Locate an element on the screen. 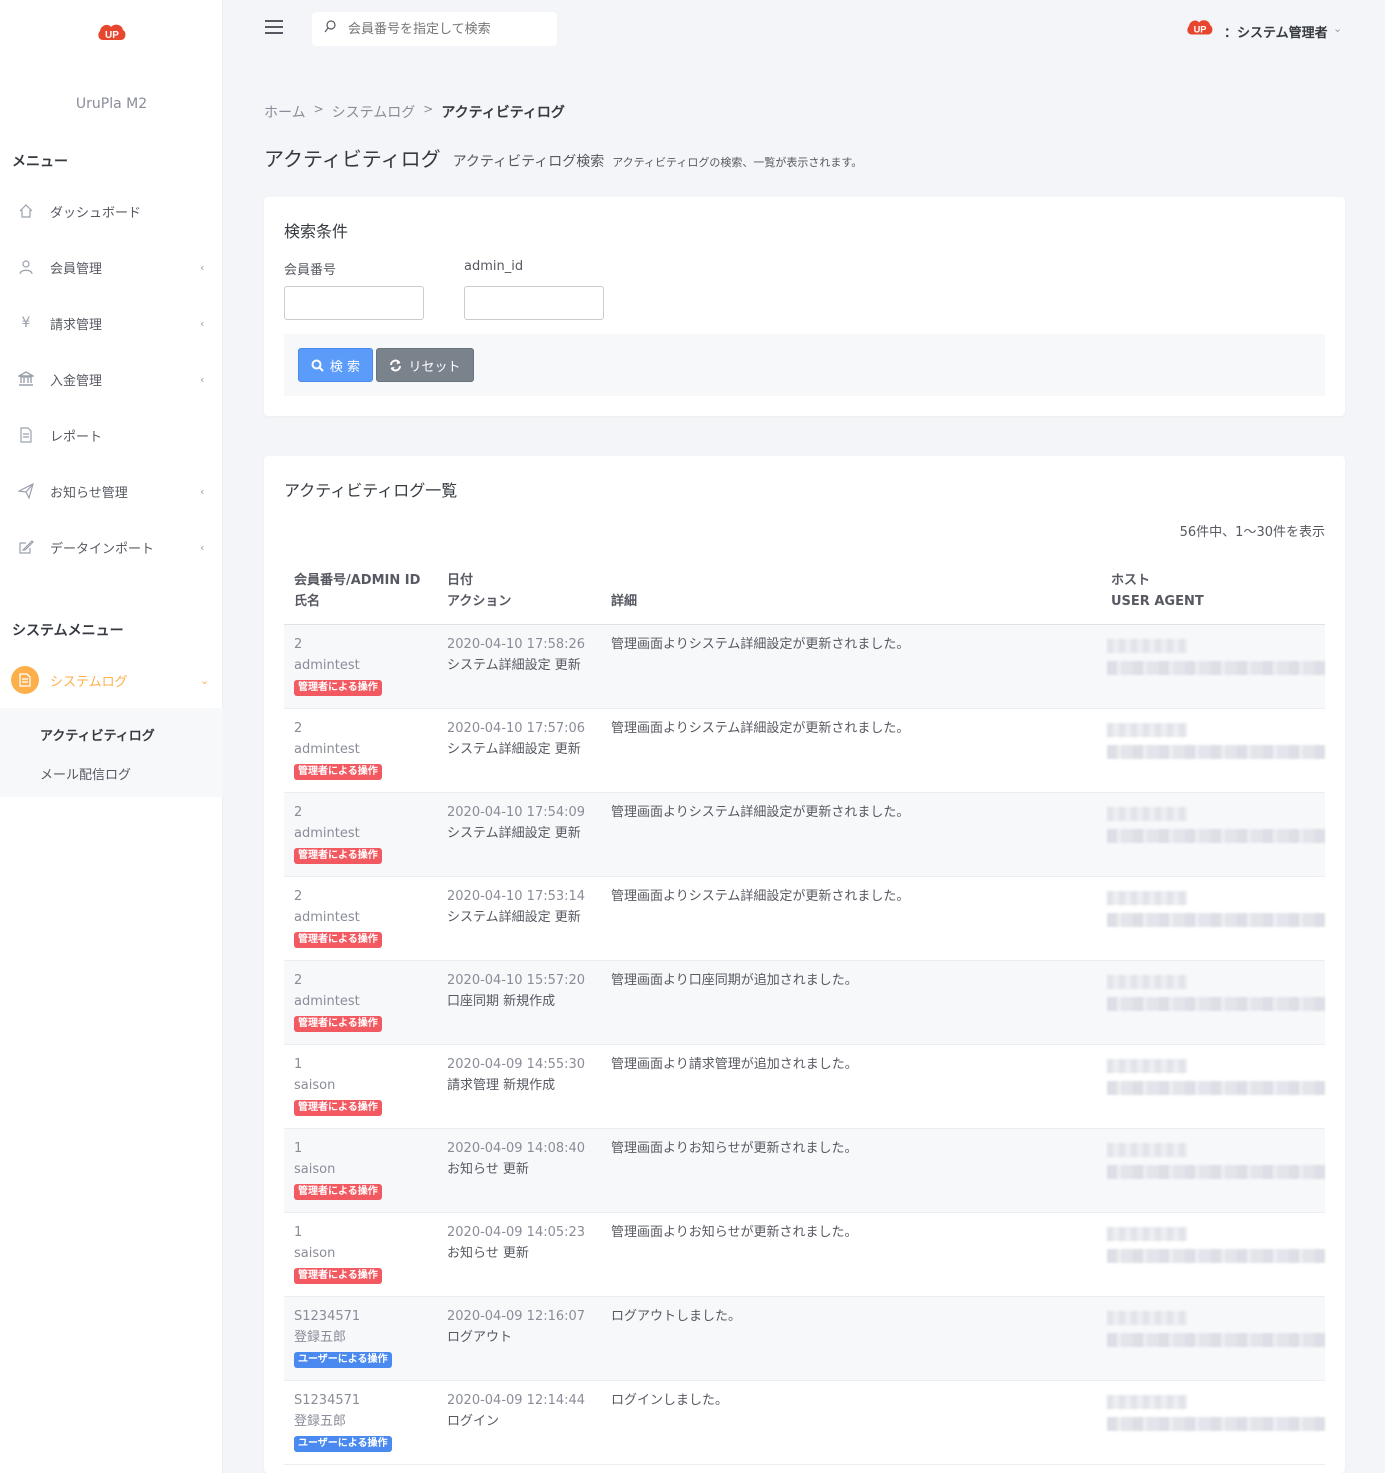 Image resolution: width=1385 pixels, height=1473 pixels. breadcrumb: ホーム > システムログ > アクティビティログ is located at coordinates (414, 112).